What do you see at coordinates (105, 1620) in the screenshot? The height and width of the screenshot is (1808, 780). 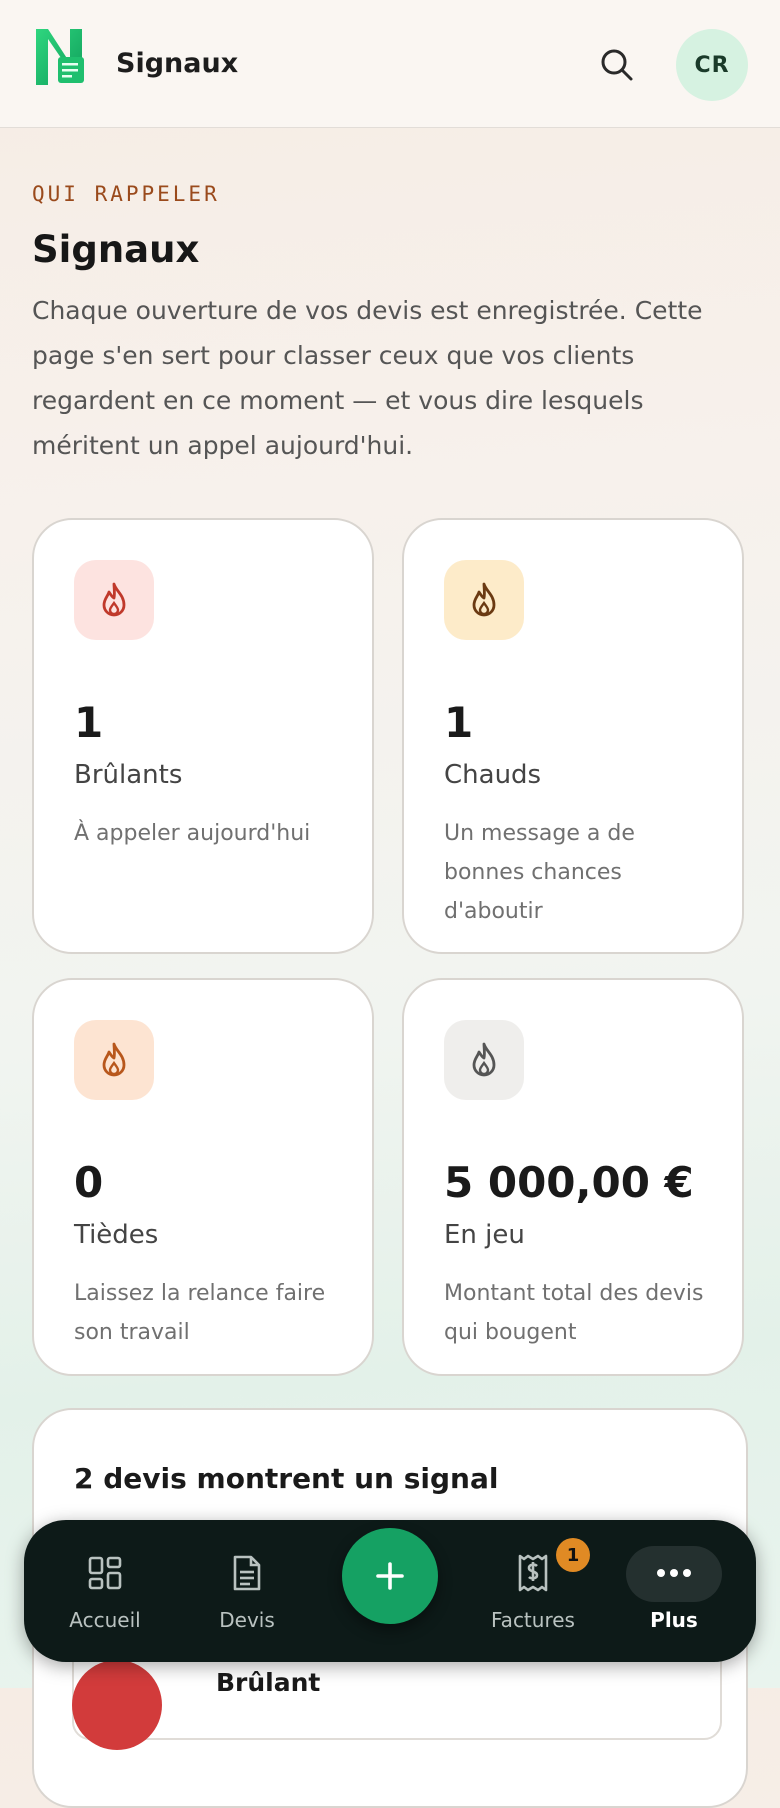 I see `nav-label: Accueil` at bounding box center [105, 1620].